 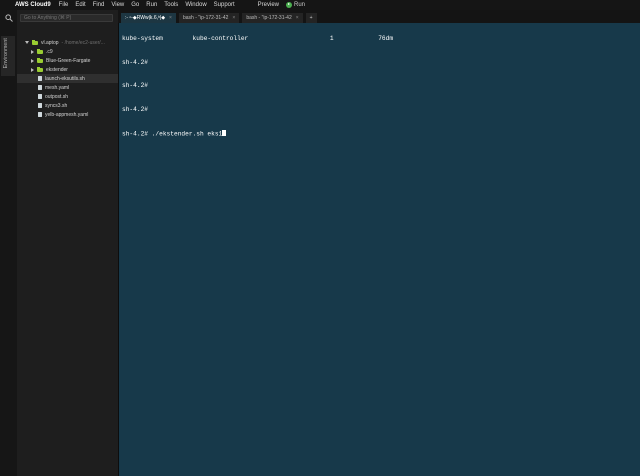 What do you see at coordinates (57, 87) in the screenshot?
I see `tree-item-label: mesh.yaml` at bounding box center [57, 87].